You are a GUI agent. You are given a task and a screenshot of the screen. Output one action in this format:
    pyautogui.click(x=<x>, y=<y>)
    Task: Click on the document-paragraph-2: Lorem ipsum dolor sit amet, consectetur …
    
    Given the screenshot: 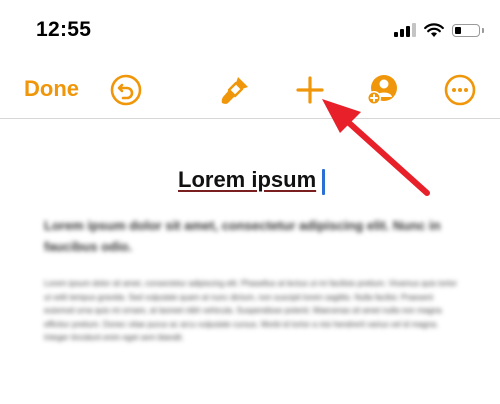 What is the action you would take?
    pyautogui.click(x=254, y=311)
    